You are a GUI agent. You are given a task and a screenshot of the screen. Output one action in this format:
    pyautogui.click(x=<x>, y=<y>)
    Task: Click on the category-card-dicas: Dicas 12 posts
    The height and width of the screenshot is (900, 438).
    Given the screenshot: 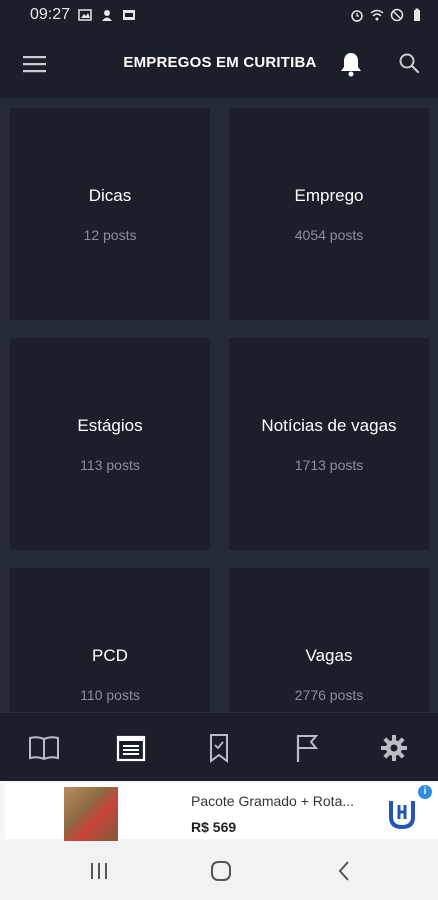 What is the action you would take?
    pyautogui.click(x=110, y=214)
    